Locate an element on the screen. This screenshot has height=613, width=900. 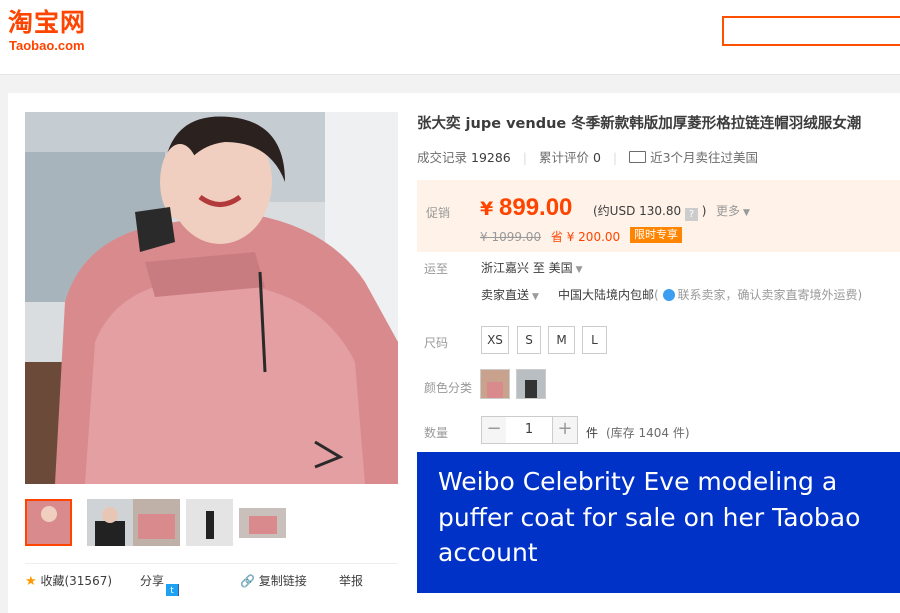
usd-price: (约USD 130.80 ? ) is located at coordinates (650, 212).